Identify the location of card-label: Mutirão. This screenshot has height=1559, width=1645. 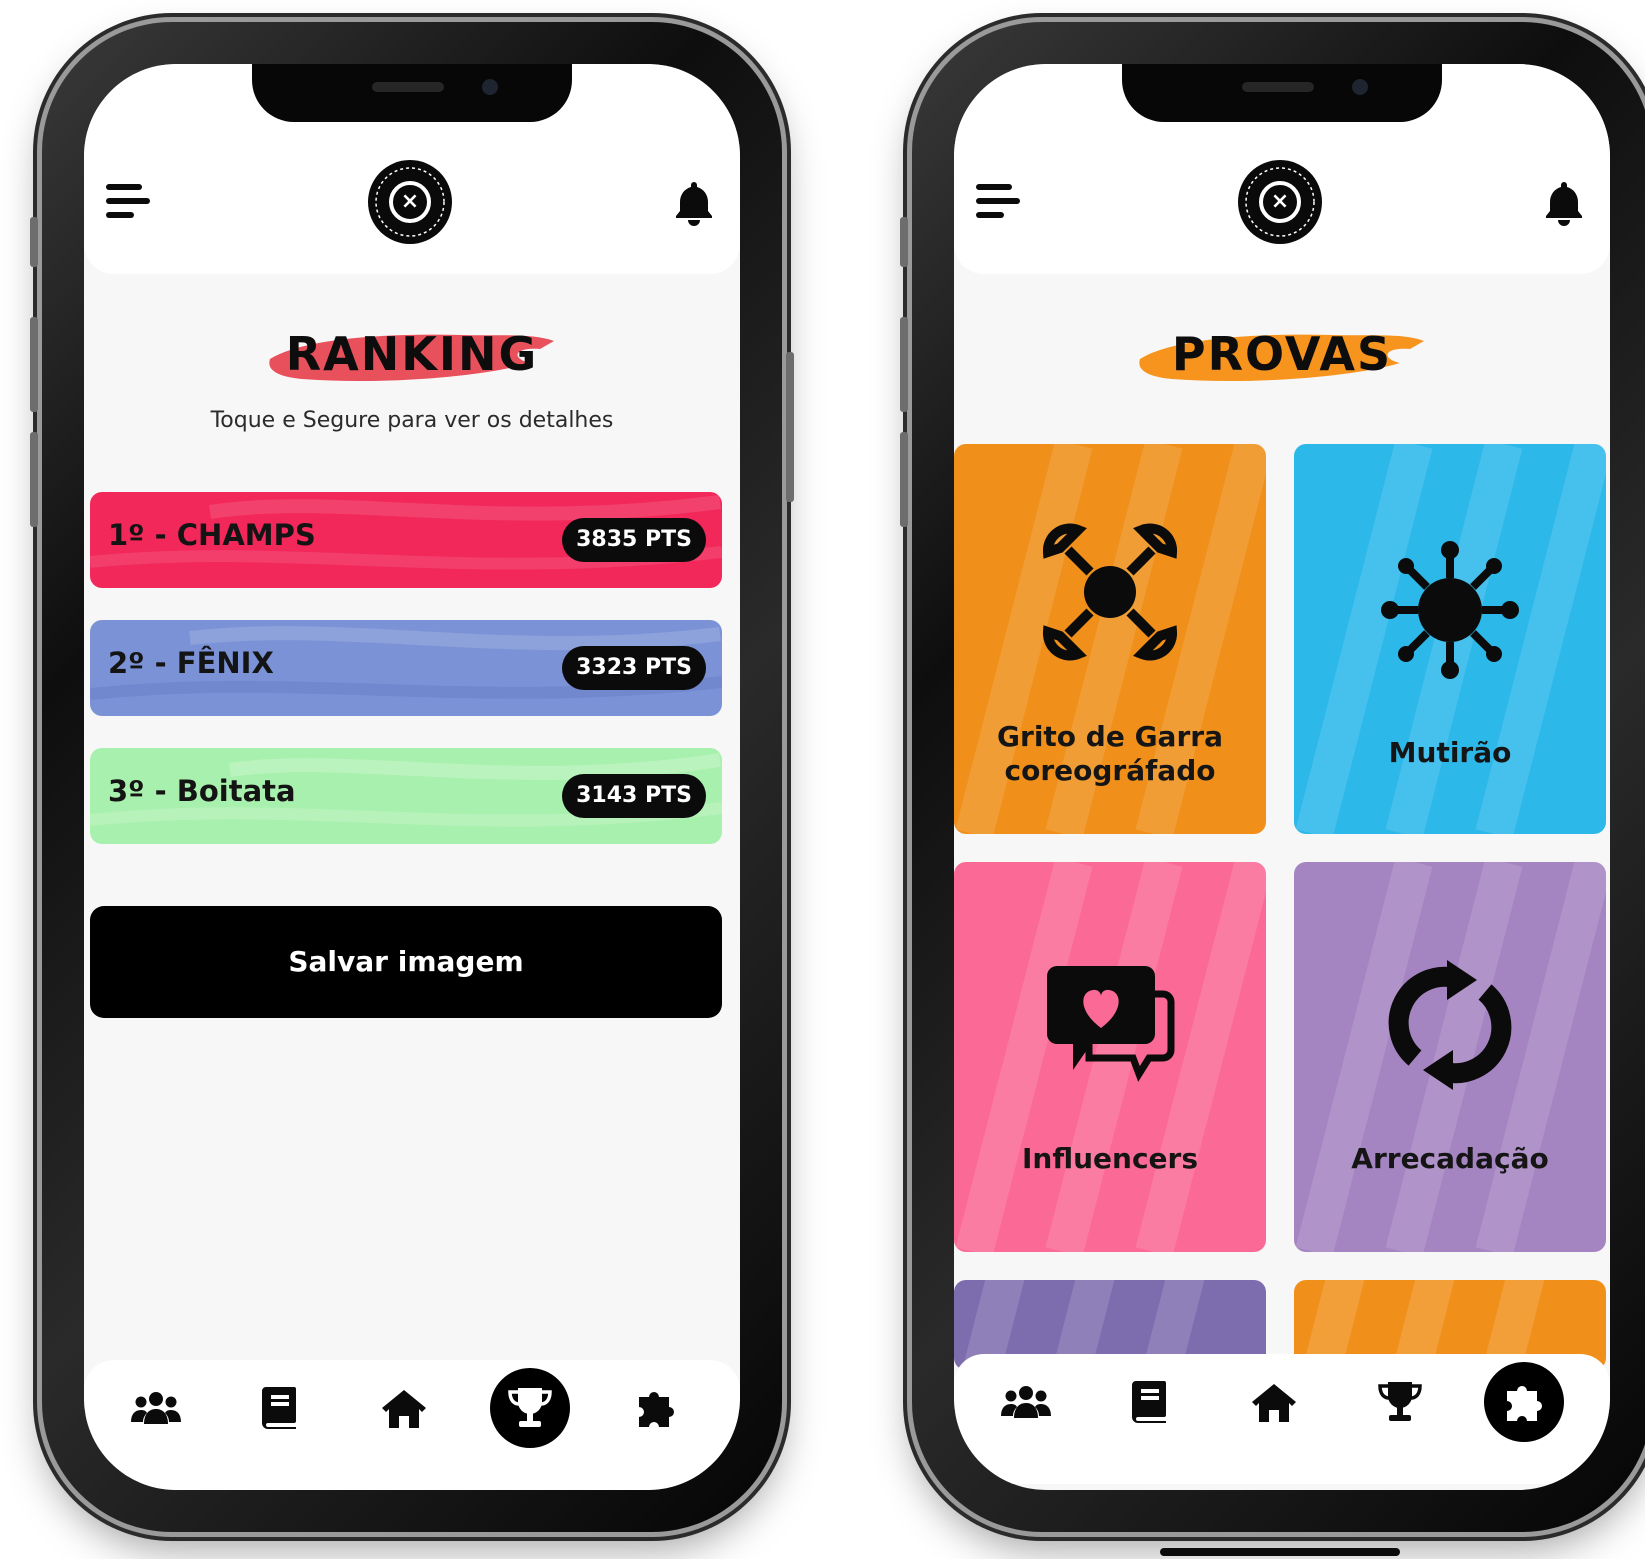
(1450, 752).